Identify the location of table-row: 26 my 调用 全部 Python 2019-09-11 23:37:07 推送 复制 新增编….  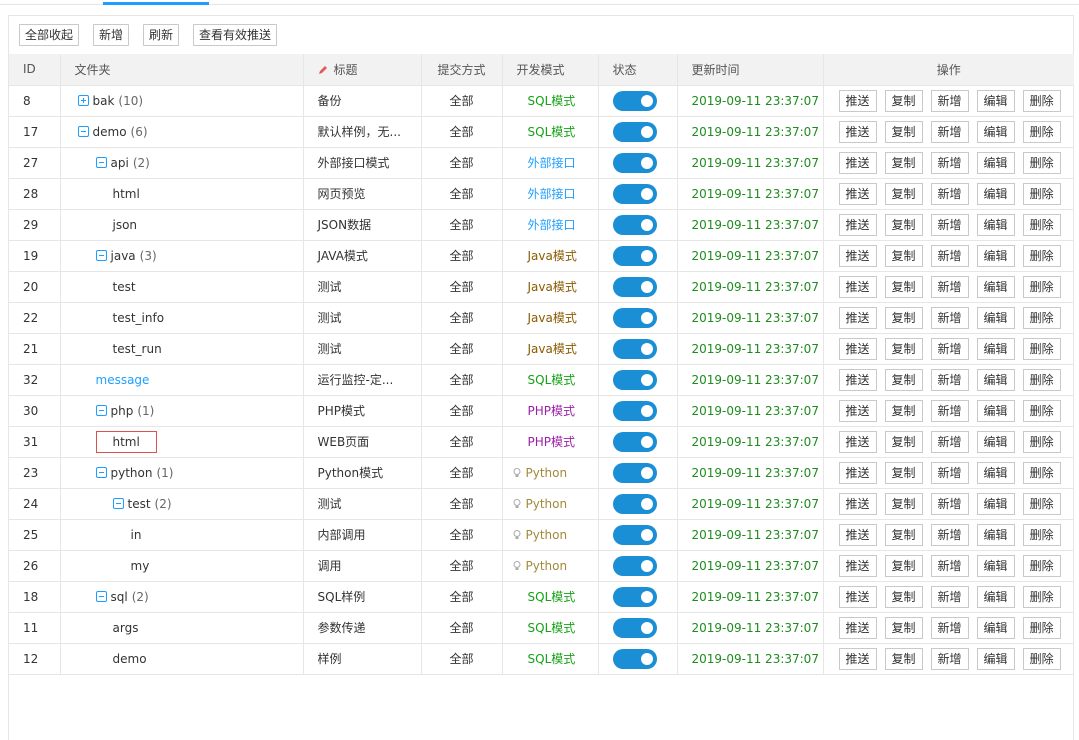
(541, 566).